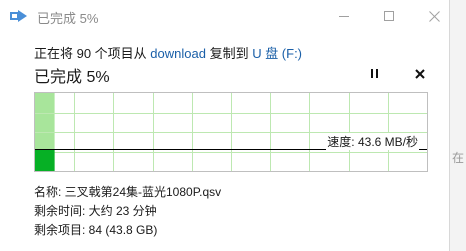  I want to click on time-remaining: 剩余时间: 大约 23 分钟, so click(95, 211).